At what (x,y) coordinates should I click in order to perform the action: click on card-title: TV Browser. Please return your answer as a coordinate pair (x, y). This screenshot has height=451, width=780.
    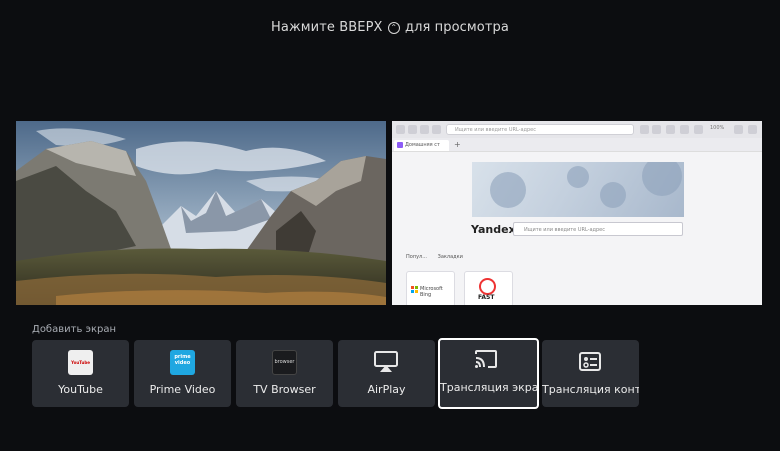
    Looking at the image, I should click on (284, 389).